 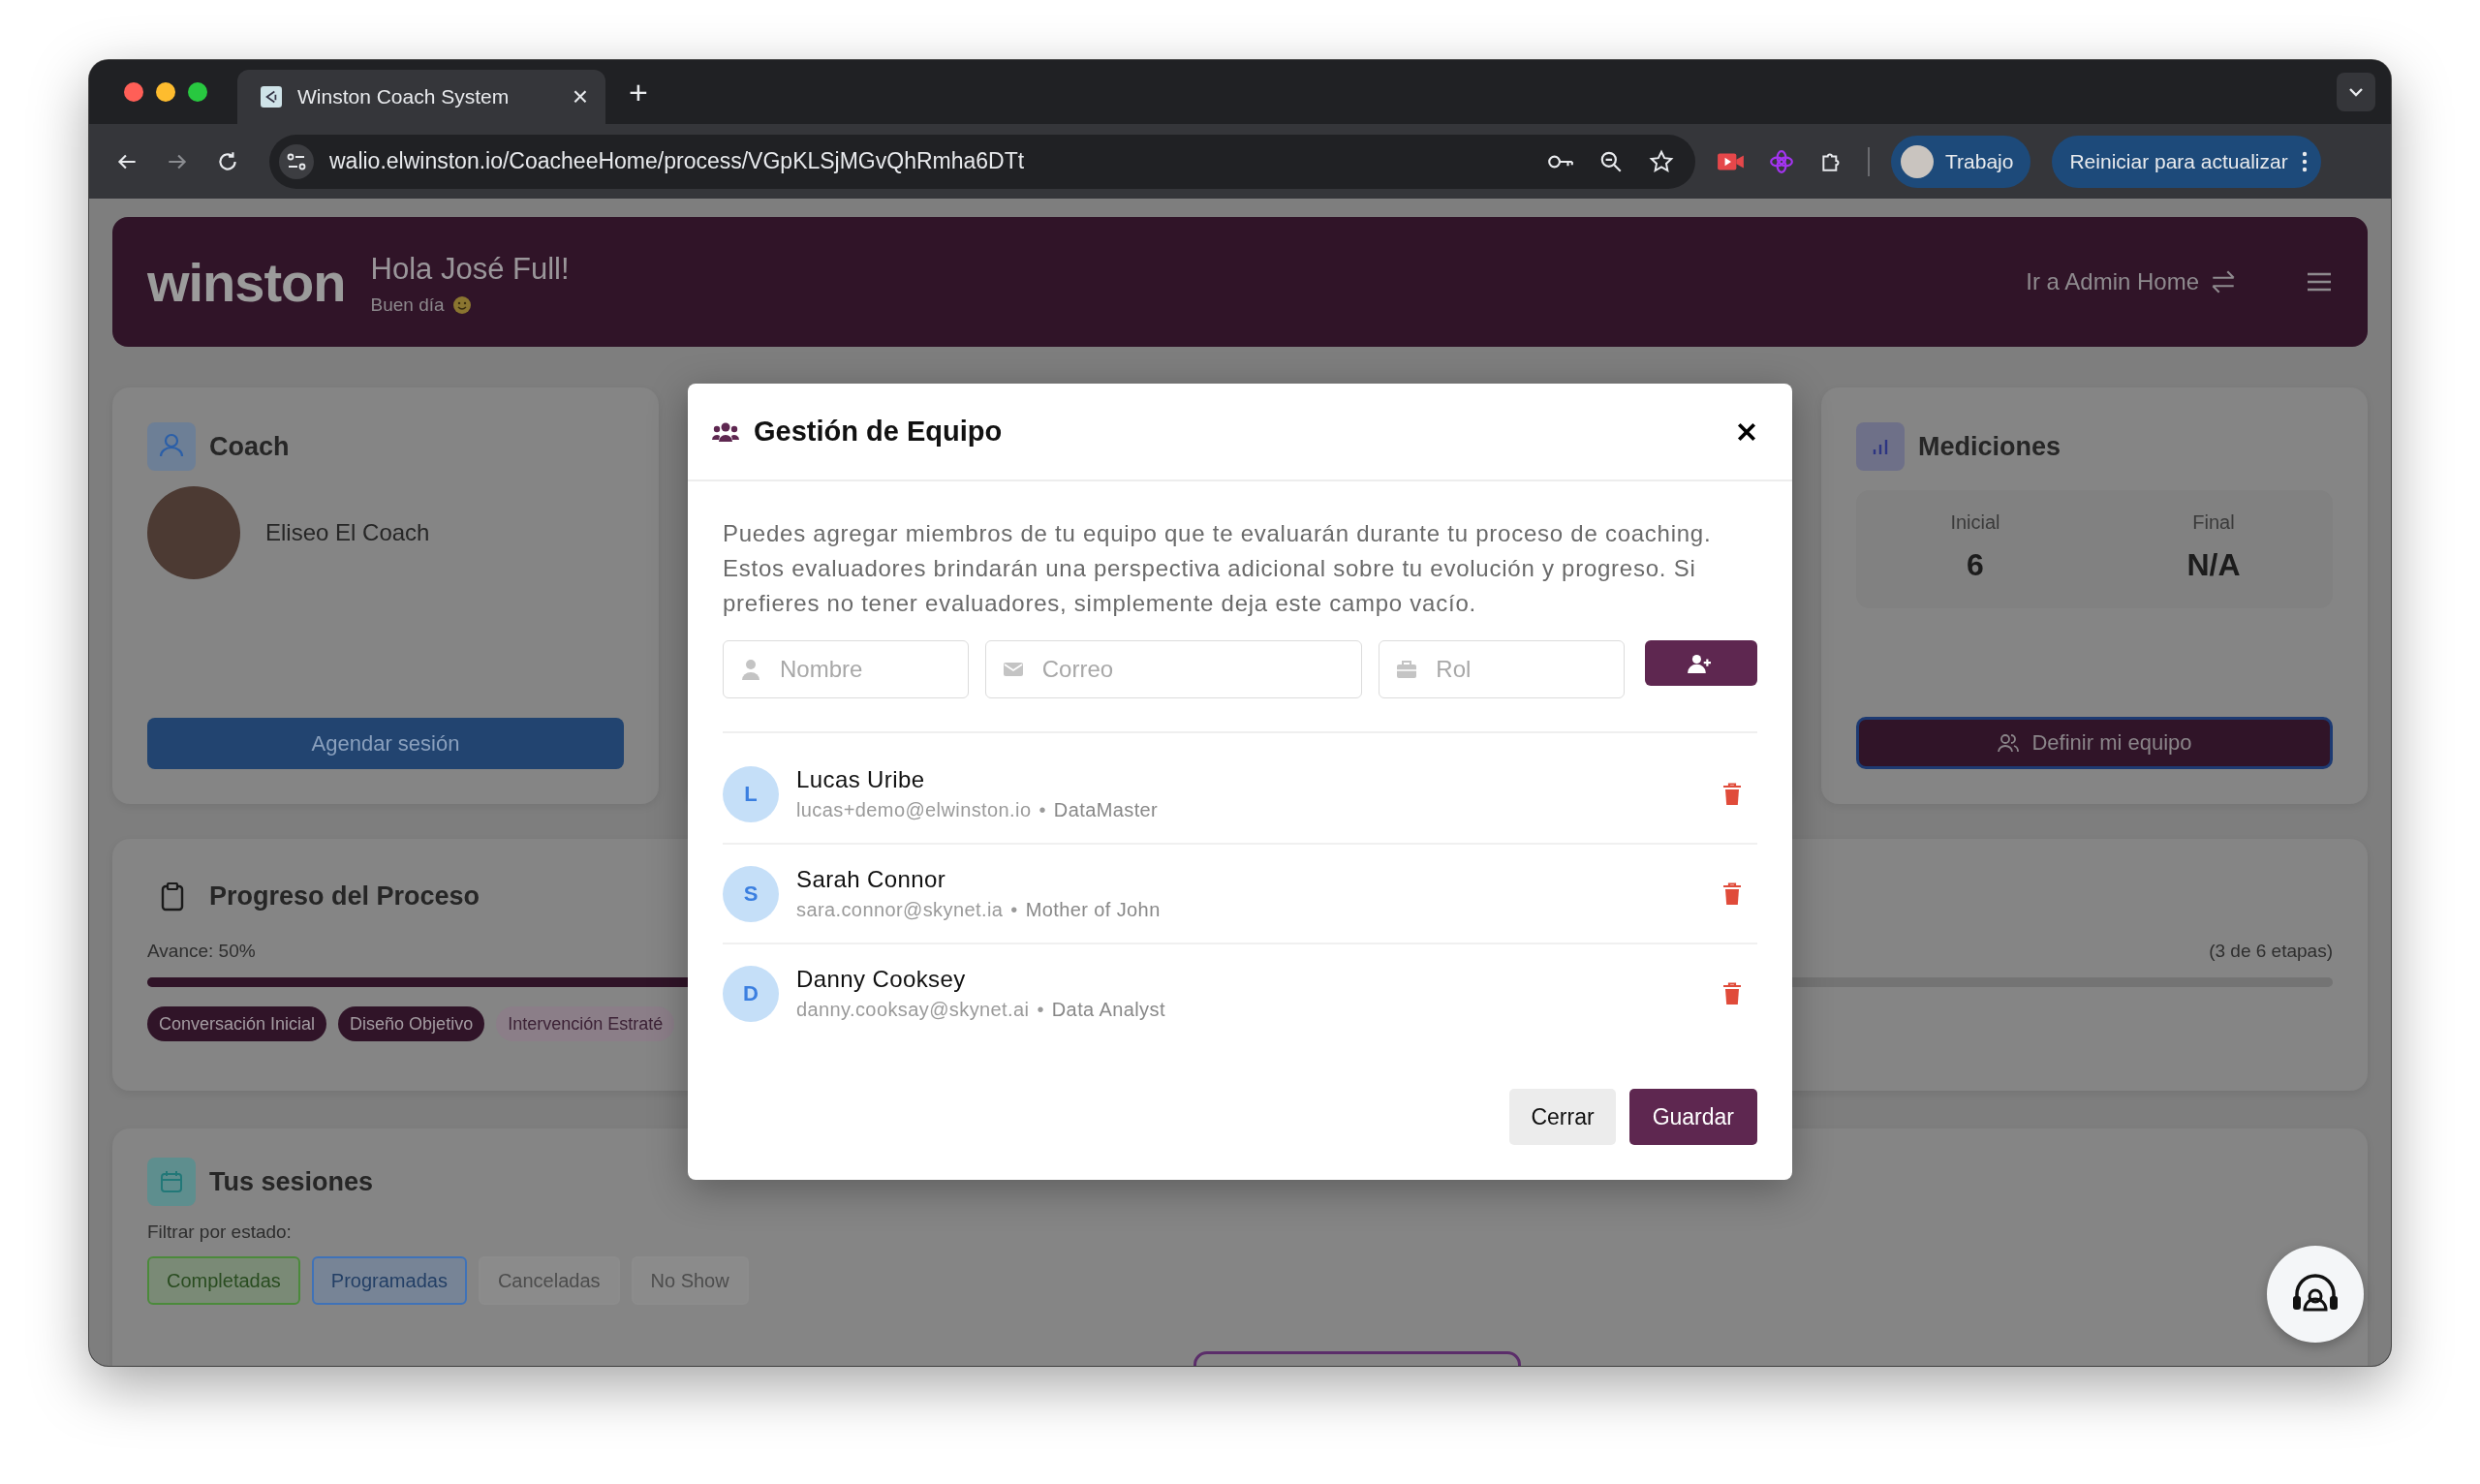 What do you see at coordinates (411, 1023) in the screenshot?
I see `stage-tag: Diseño Objetivo` at bounding box center [411, 1023].